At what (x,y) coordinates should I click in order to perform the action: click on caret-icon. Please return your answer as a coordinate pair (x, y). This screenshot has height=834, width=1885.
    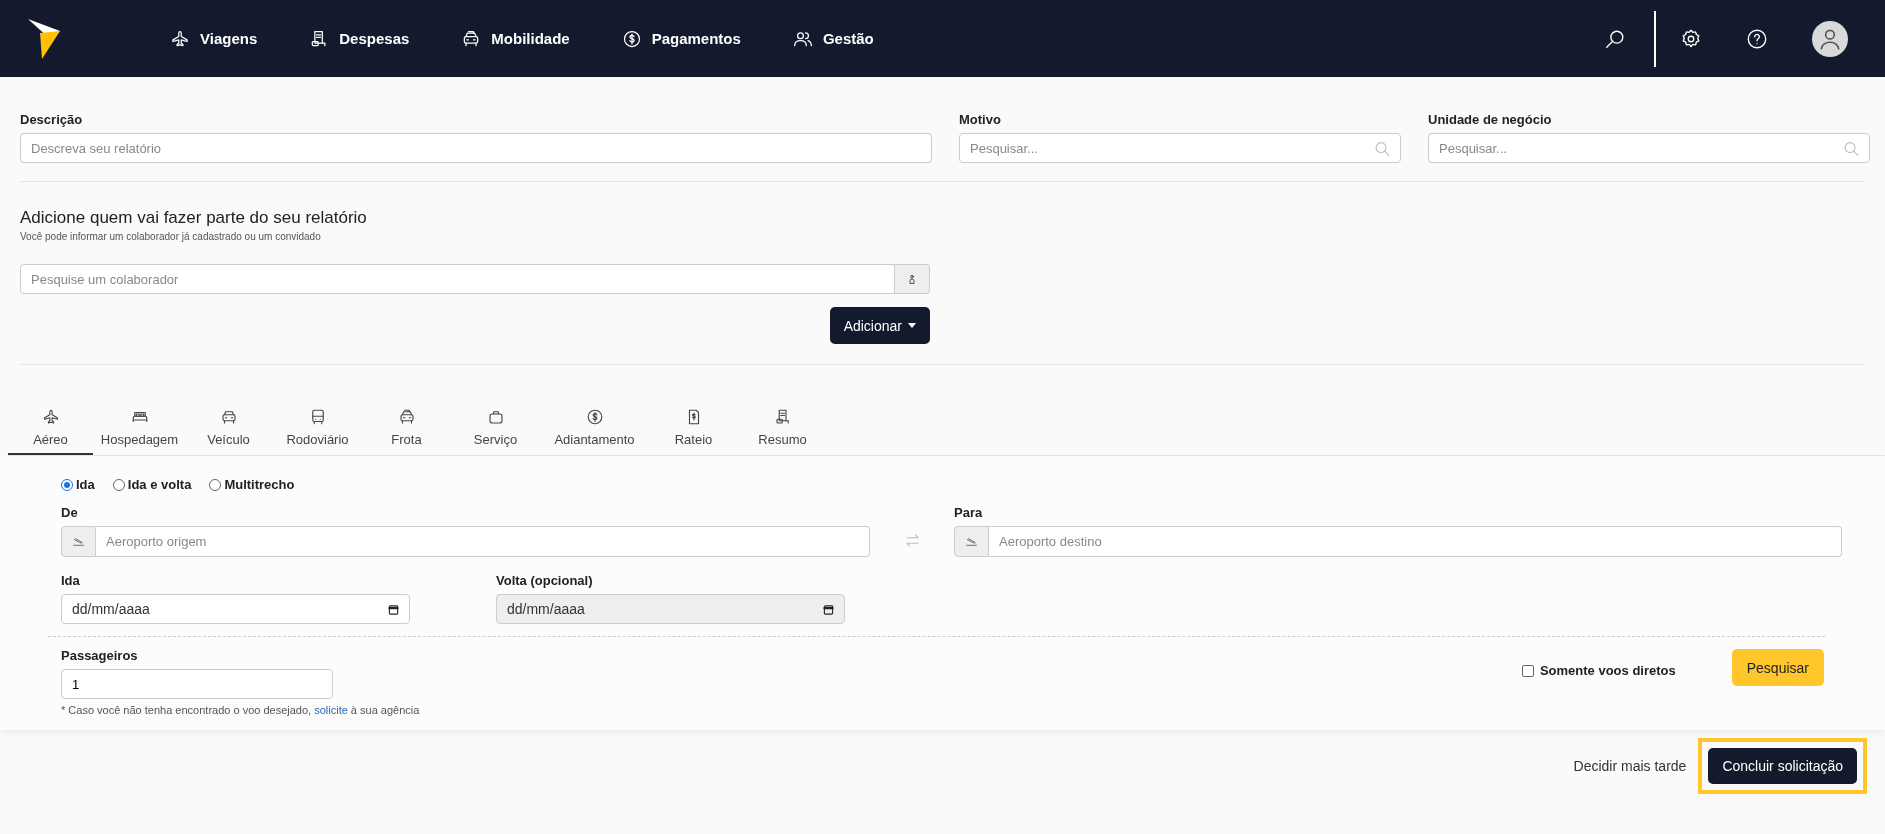
    Looking at the image, I should click on (912, 325).